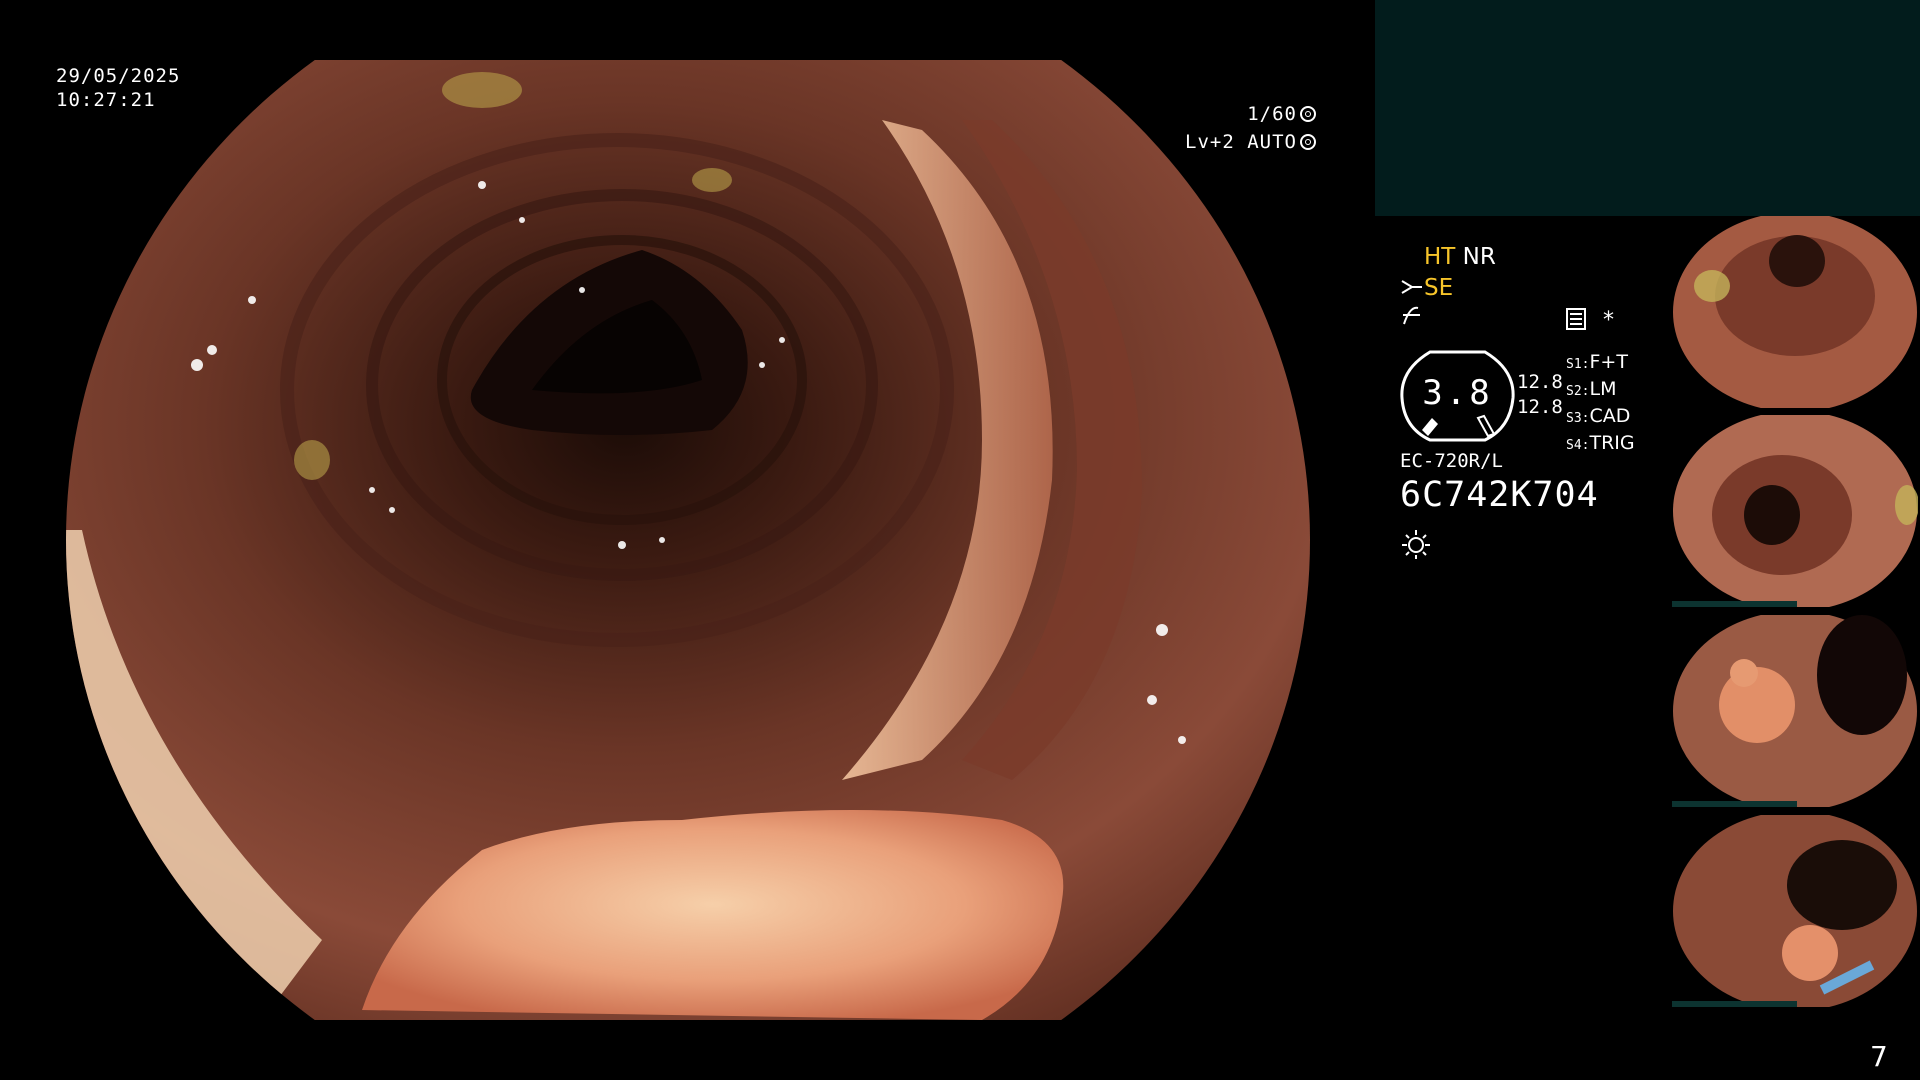 The height and width of the screenshot is (1080, 1920). What do you see at coordinates (1591, 389) in the screenshot?
I see `slot-item: S2:LM` at bounding box center [1591, 389].